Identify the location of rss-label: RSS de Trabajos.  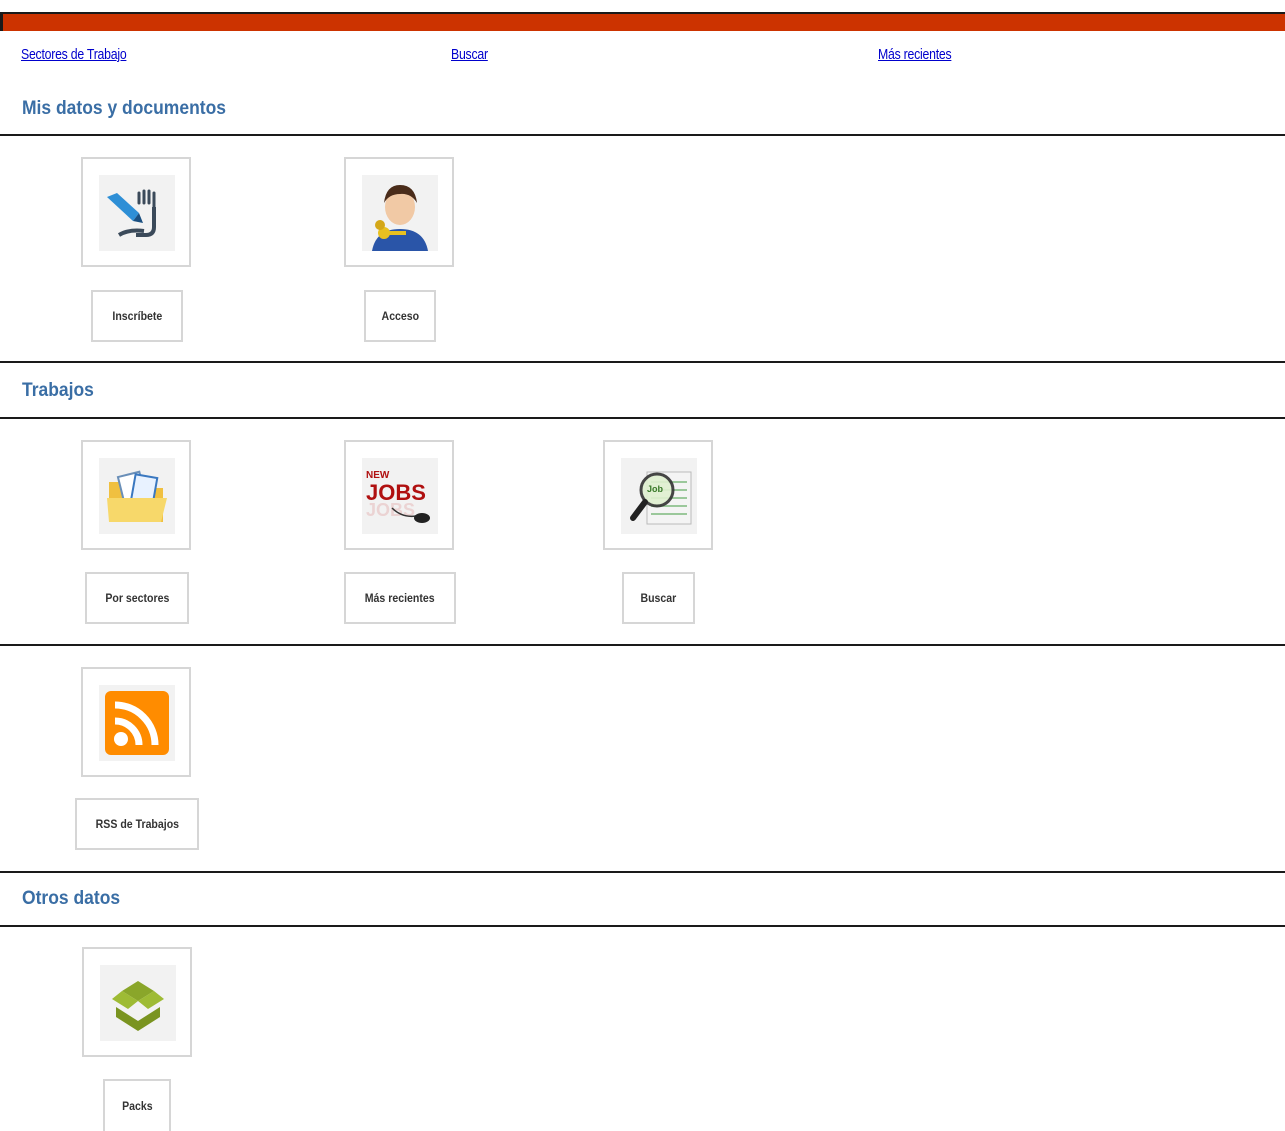
(137, 824).